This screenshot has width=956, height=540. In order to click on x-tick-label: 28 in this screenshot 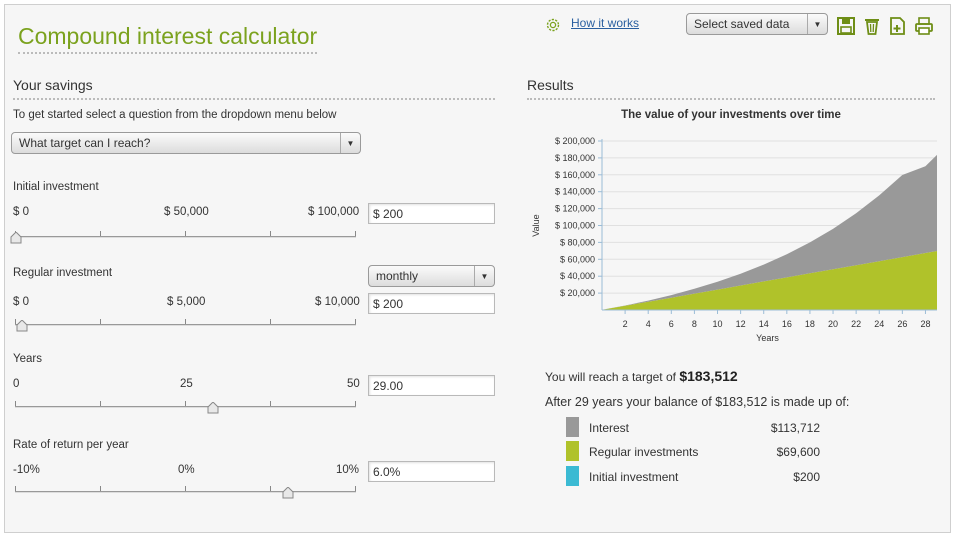, I will do `click(925, 324)`.